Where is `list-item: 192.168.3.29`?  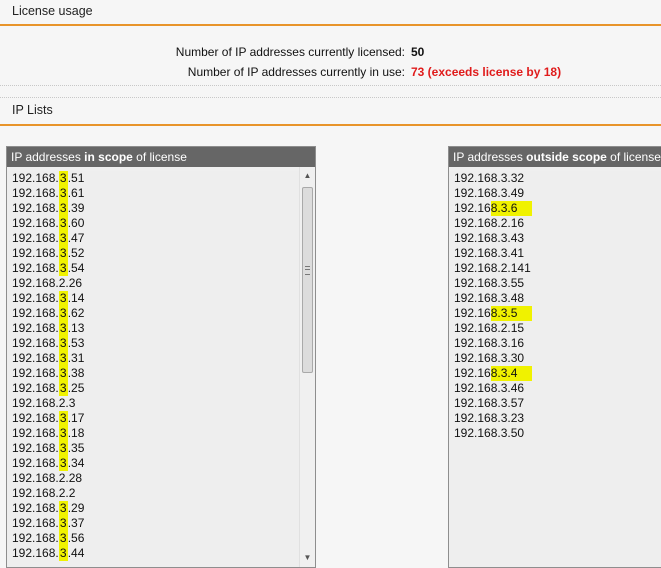 list-item: 192.168.3.29 is located at coordinates (161, 508).